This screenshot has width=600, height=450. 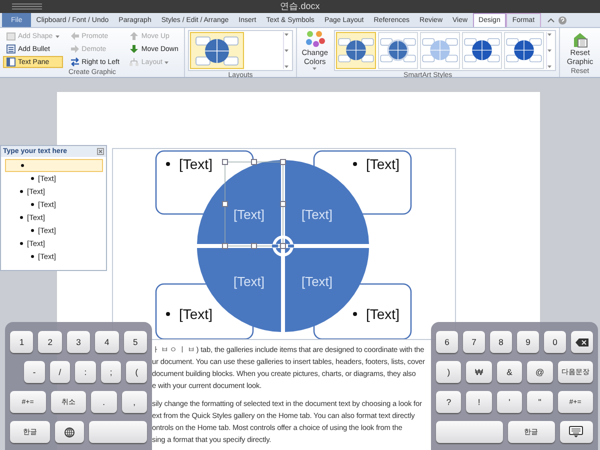 What do you see at coordinates (539, 402) in the screenshot?
I see `keyboard-key: "` at bounding box center [539, 402].